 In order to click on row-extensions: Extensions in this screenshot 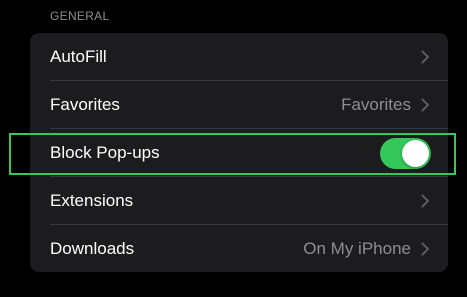, I will do `click(239, 200)`.